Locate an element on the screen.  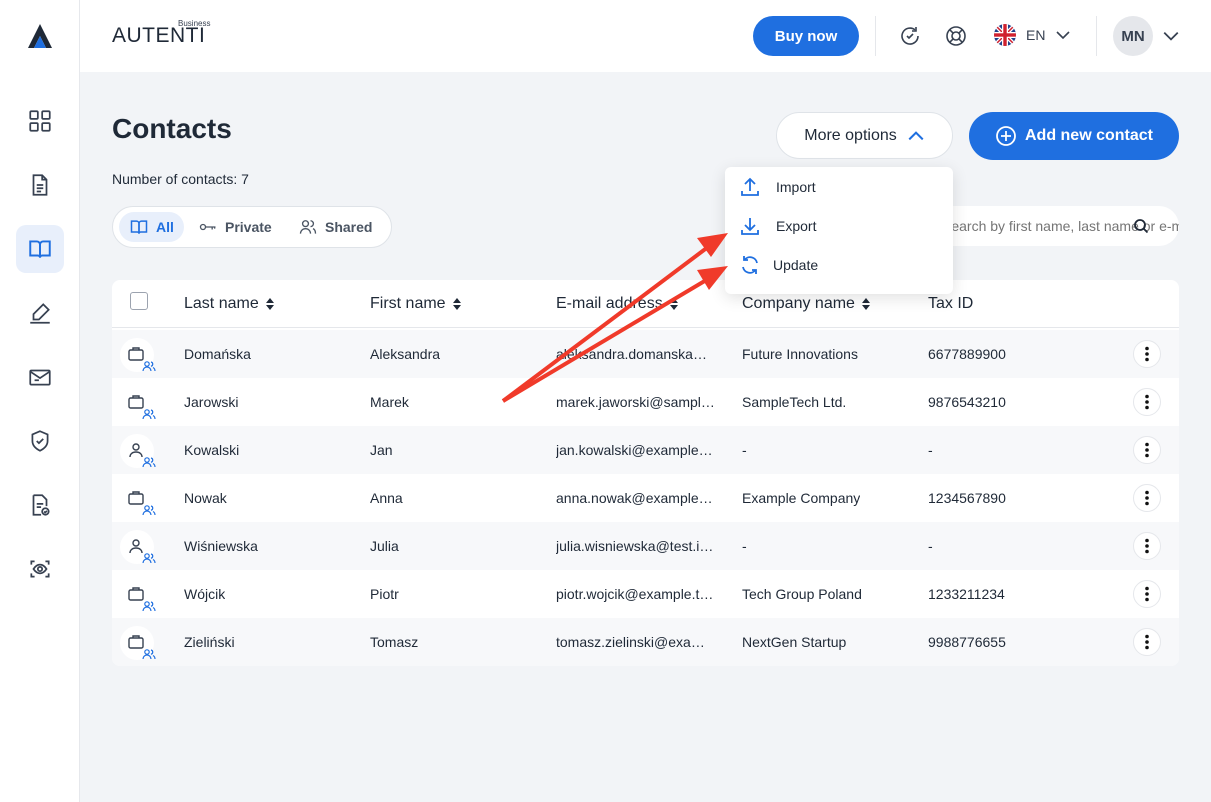
pen-sign-icon is located at coordinates (40, 313).